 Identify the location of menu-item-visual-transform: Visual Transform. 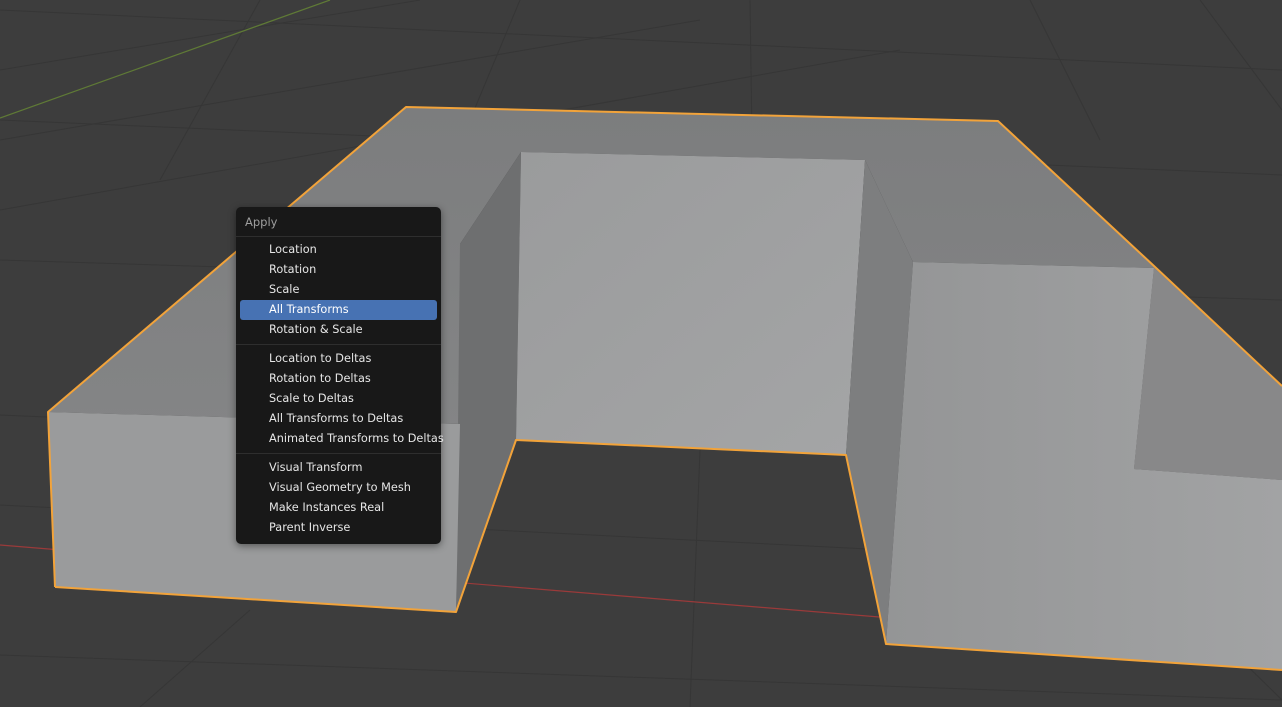
(338, 468).